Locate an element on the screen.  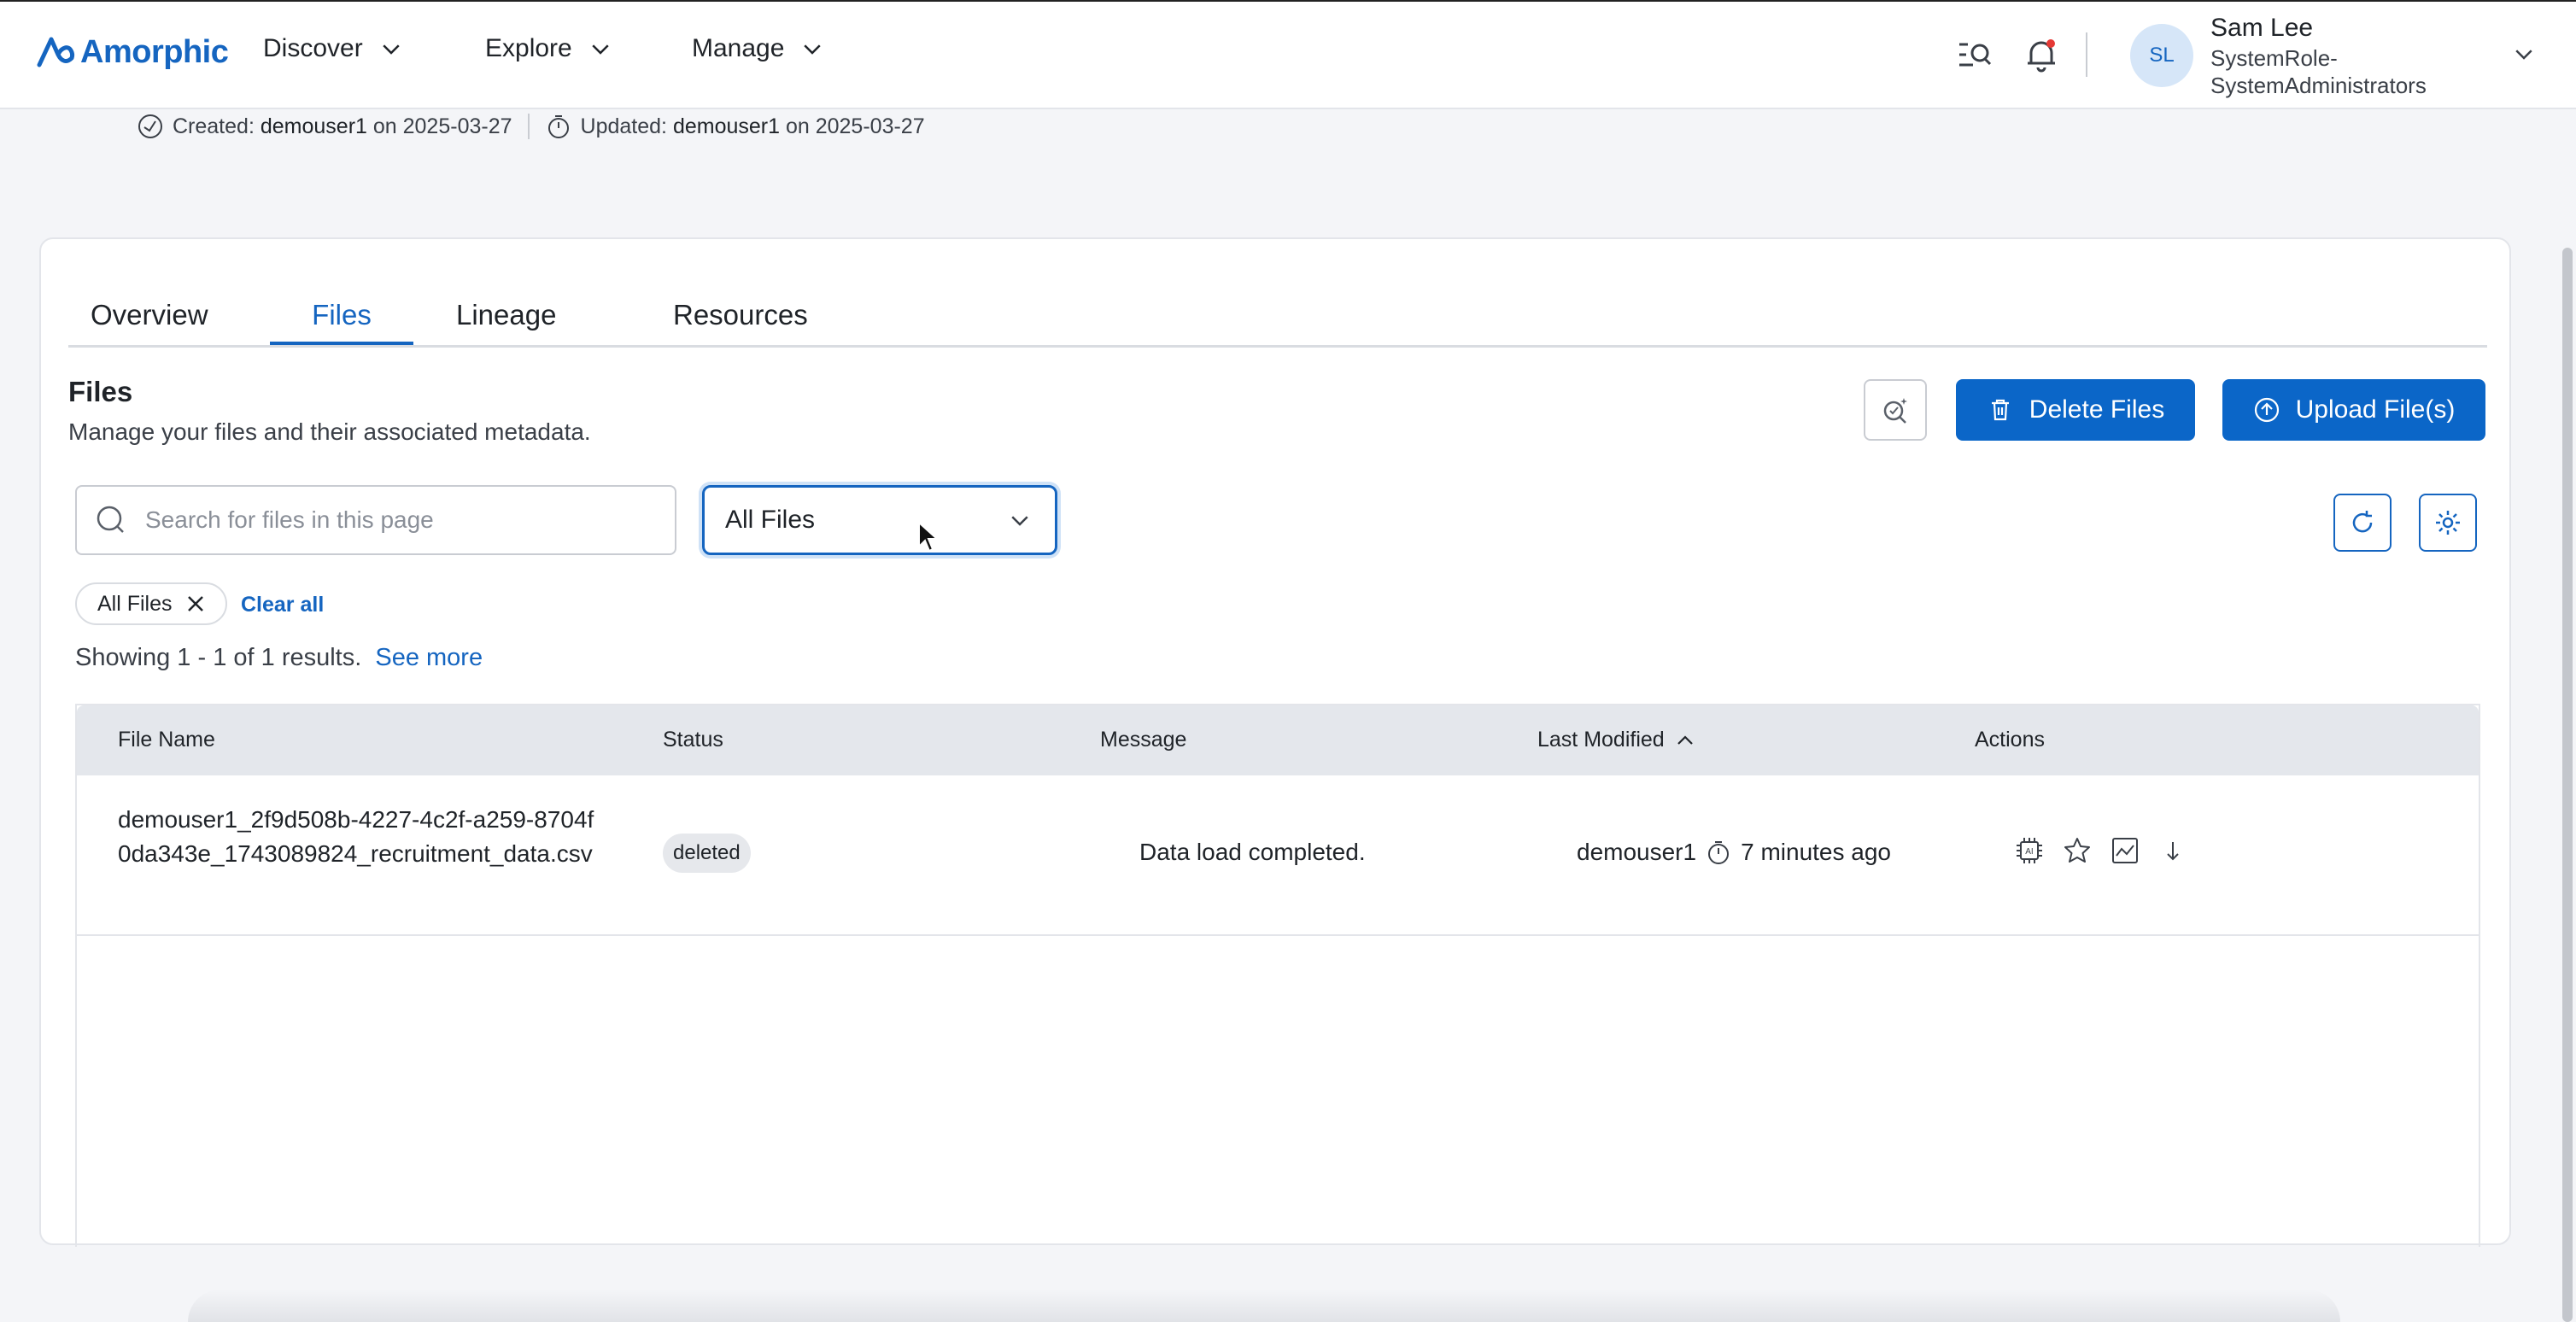
gear-icon is located at coordinates (2448, 523).